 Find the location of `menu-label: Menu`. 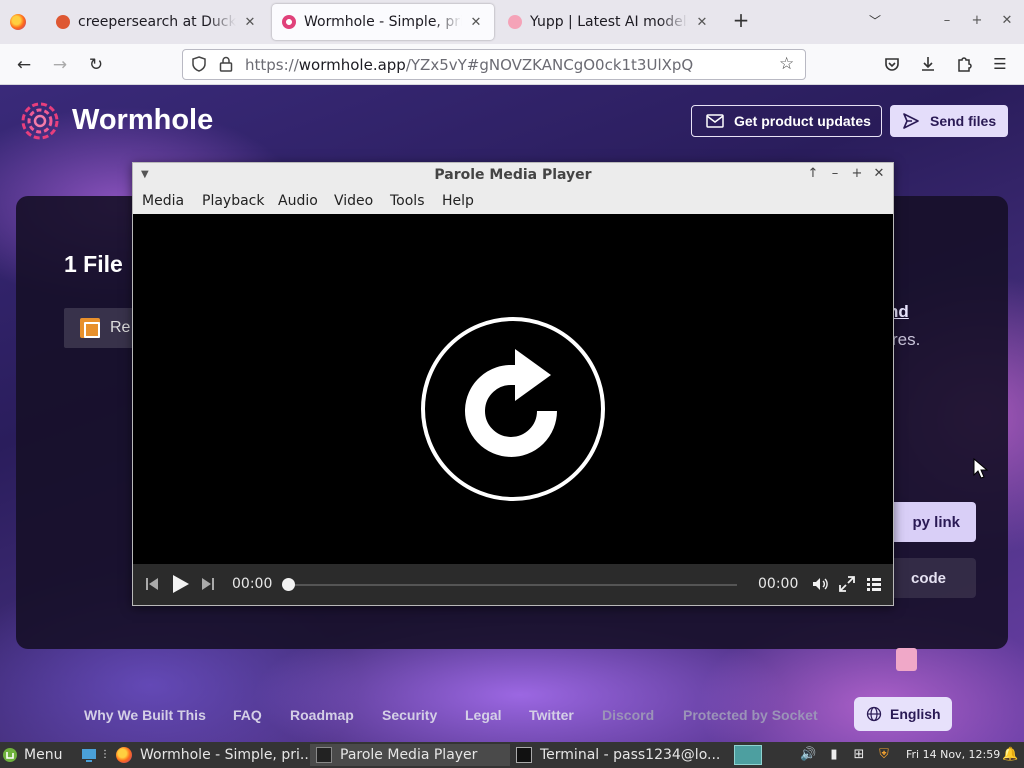

menu-label: Menu is located at coordinates (43, 755).